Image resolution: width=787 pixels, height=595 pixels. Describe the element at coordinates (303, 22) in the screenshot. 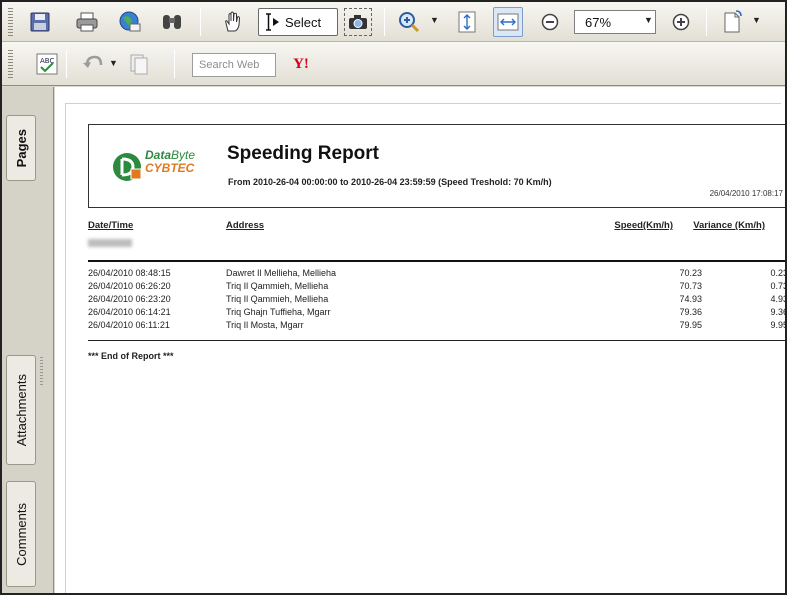

I see `select-tool-label: Select` at that location.